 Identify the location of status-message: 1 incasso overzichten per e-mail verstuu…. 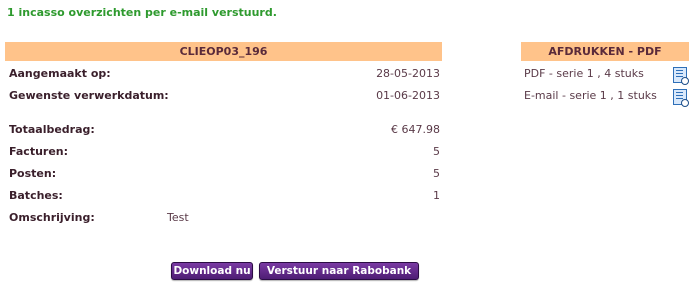
(142, 12).